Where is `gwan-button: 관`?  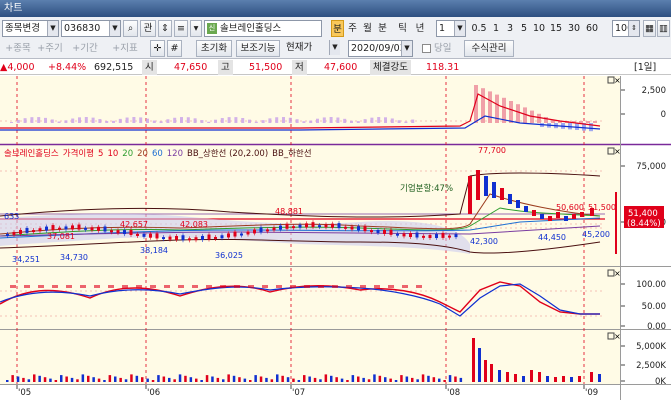 gwan-button: 관 is located at coordinates (148, 28).